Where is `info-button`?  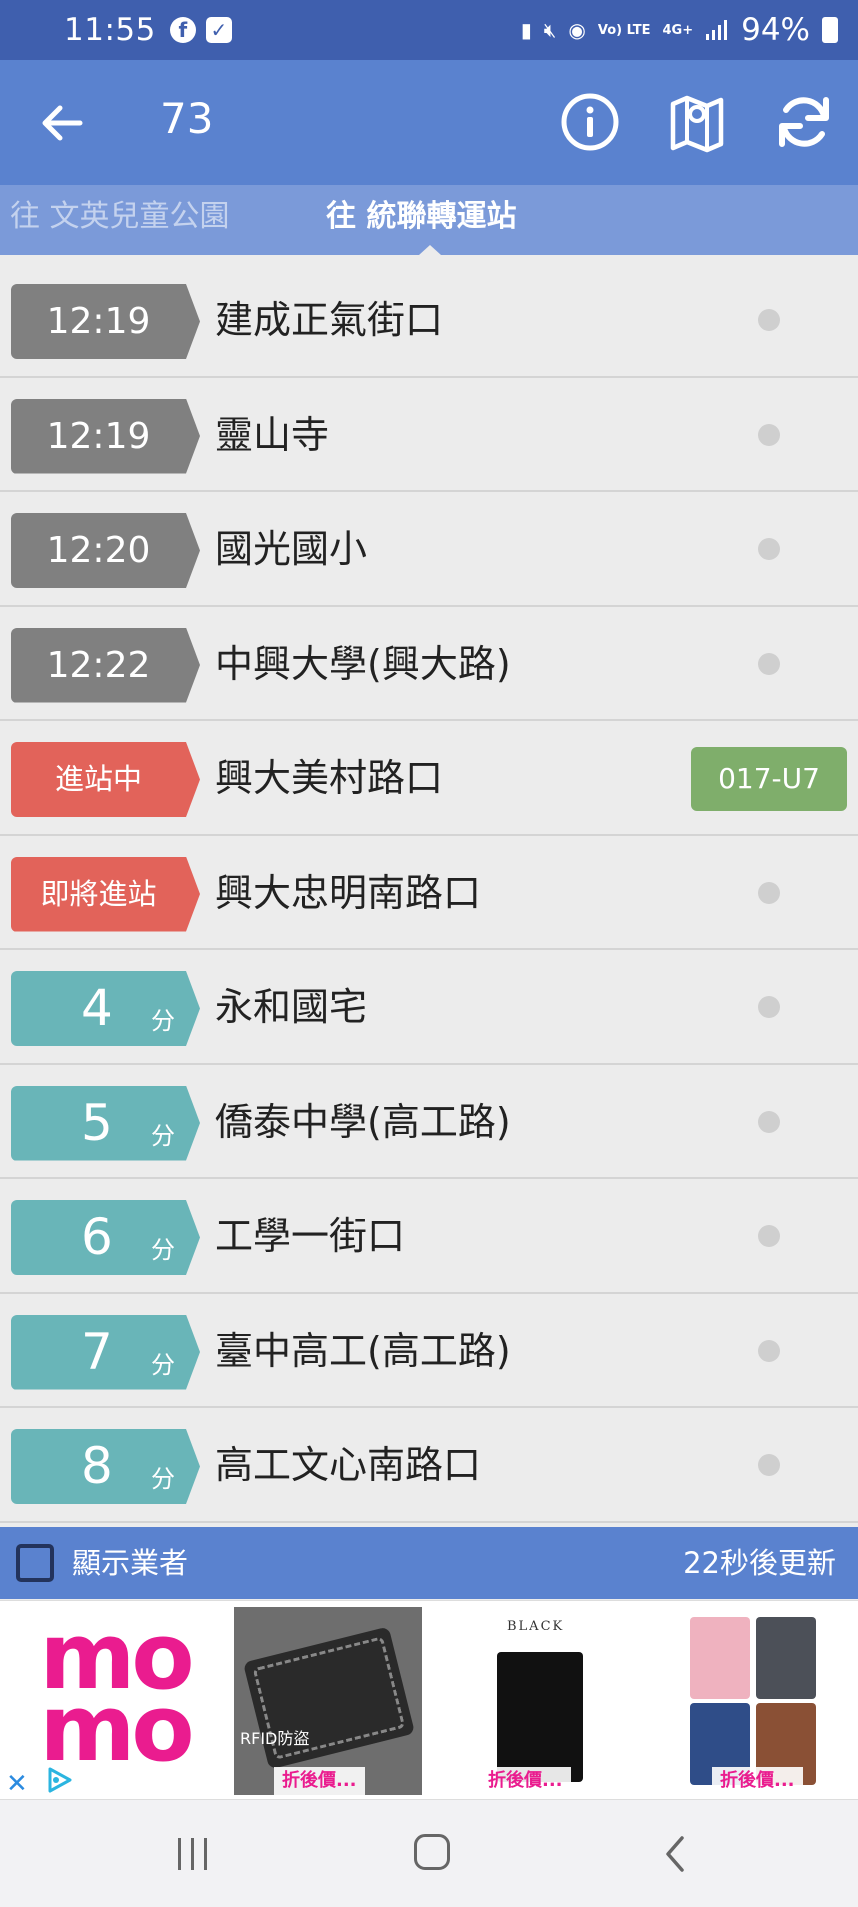 info-button is located at coordinates (590, 122).